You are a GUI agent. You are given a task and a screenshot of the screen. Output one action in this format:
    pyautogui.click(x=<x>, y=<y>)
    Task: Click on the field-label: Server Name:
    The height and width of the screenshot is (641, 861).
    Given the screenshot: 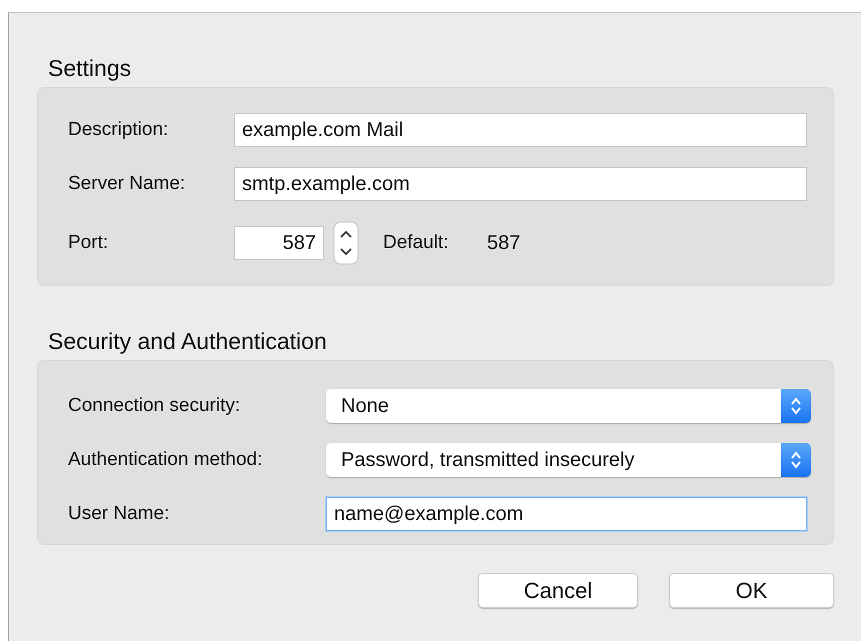 What is the action you would take?
    pyautogui.click(x=127, y=184)
    